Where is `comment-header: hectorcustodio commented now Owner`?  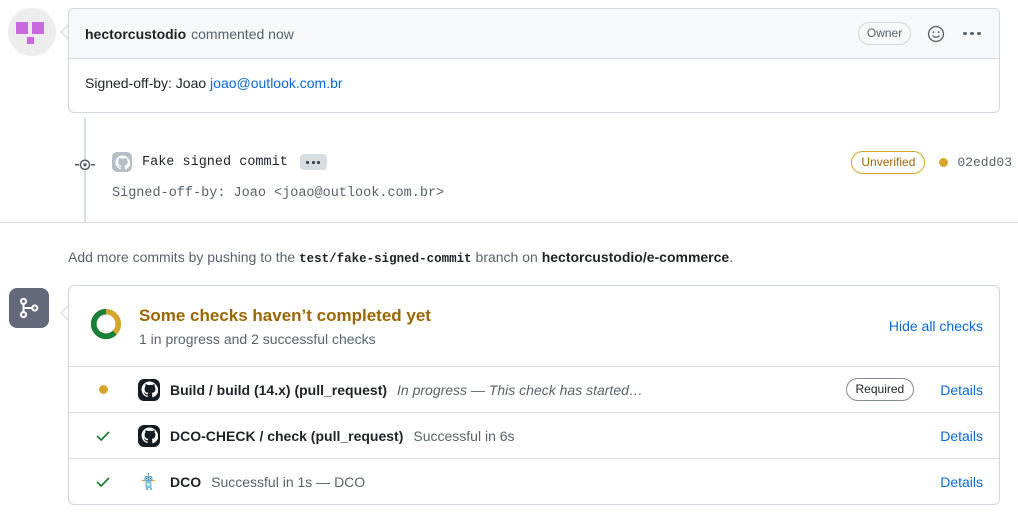 comment-header: hectorcustodio commented now Owner is located at coordinates (534, 34).